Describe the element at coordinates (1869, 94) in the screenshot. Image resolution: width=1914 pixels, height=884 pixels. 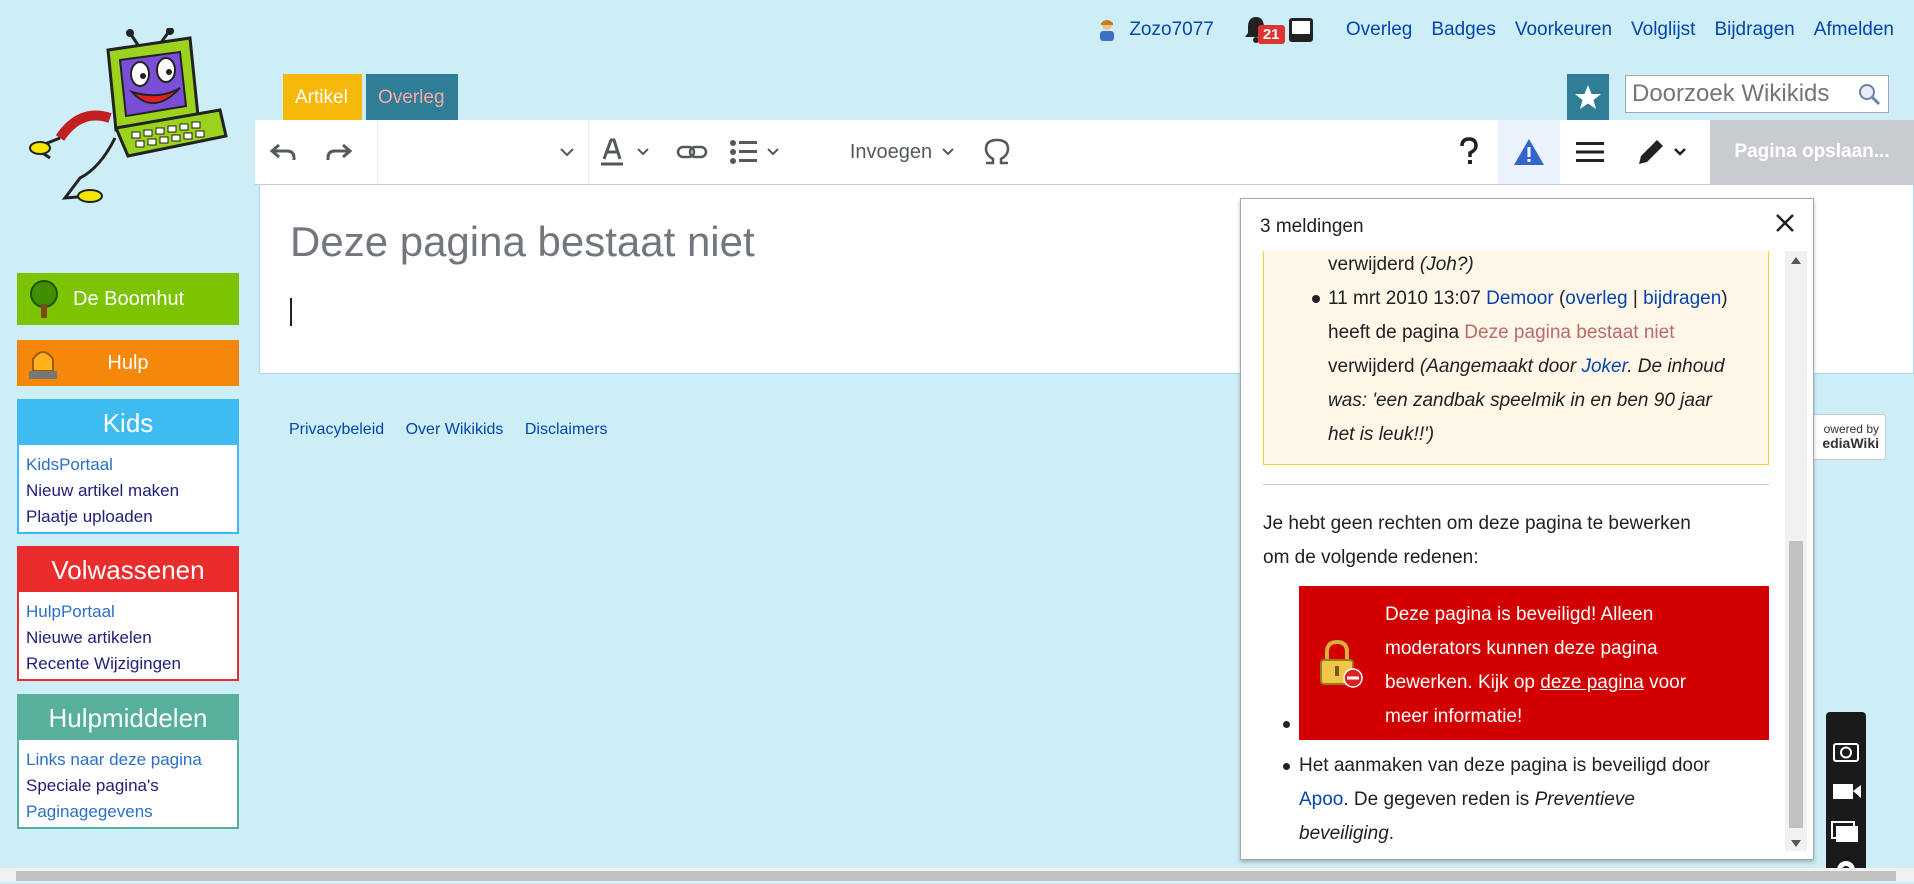
I see `search-icon` at that location.